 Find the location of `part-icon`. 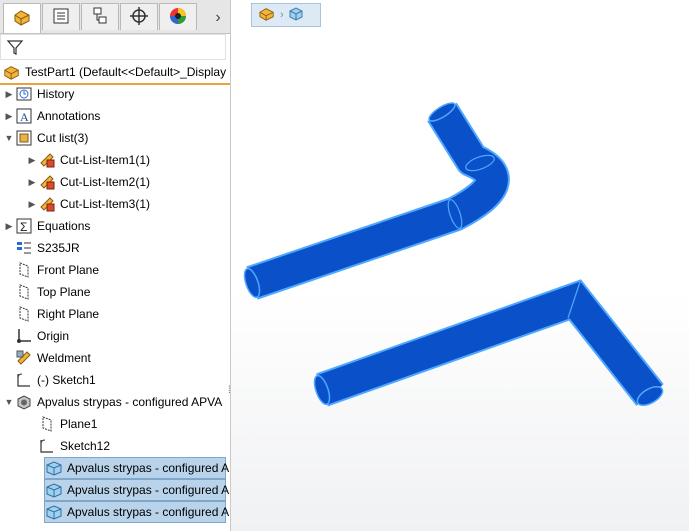

part-icon is located at coordinates (12, 72).